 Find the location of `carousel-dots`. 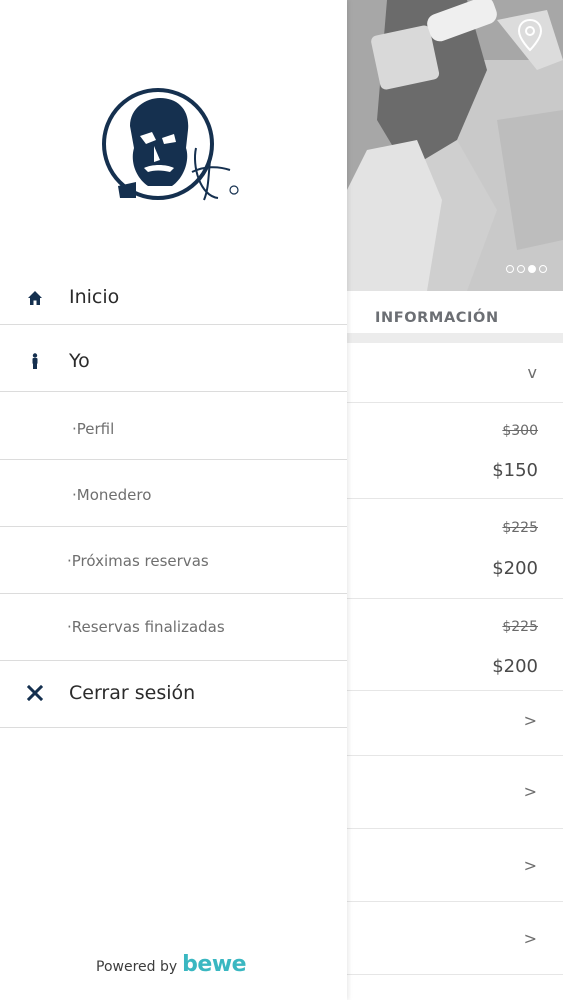

carousel-dots is located at coordinates (526, 269).